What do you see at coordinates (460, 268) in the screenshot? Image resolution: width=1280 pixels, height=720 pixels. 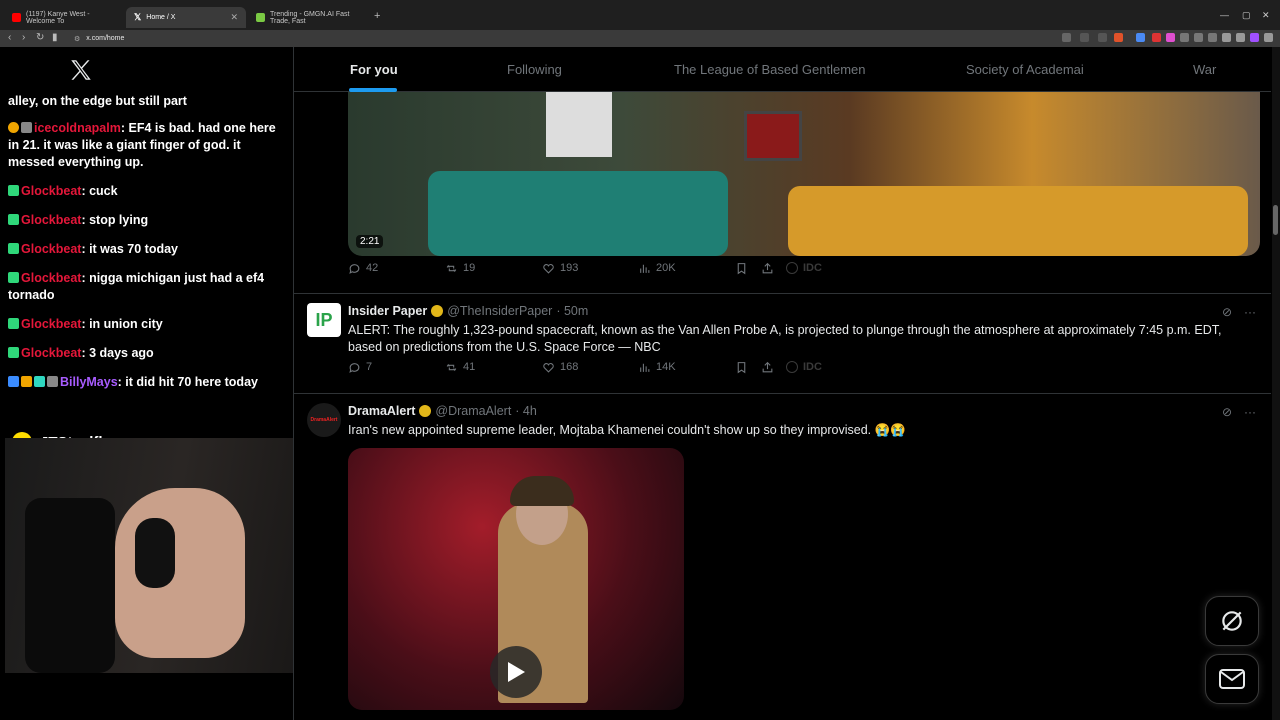 I see `repost-button: 19` at bounding box center [460, 268].